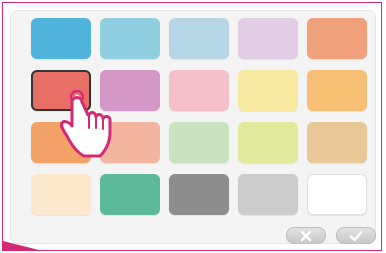  I want to click on ok-button, so click(356, 235).